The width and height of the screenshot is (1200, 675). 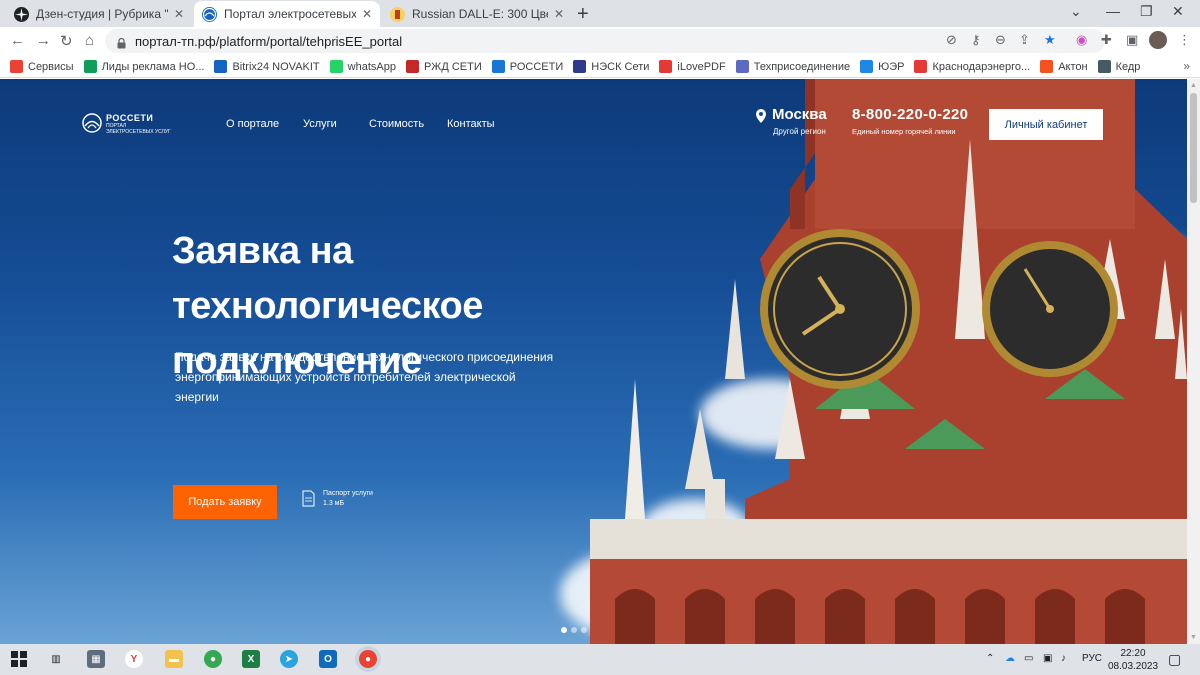 I want to click on zoom-icon: ⊖, so click(x=1000, y=40).